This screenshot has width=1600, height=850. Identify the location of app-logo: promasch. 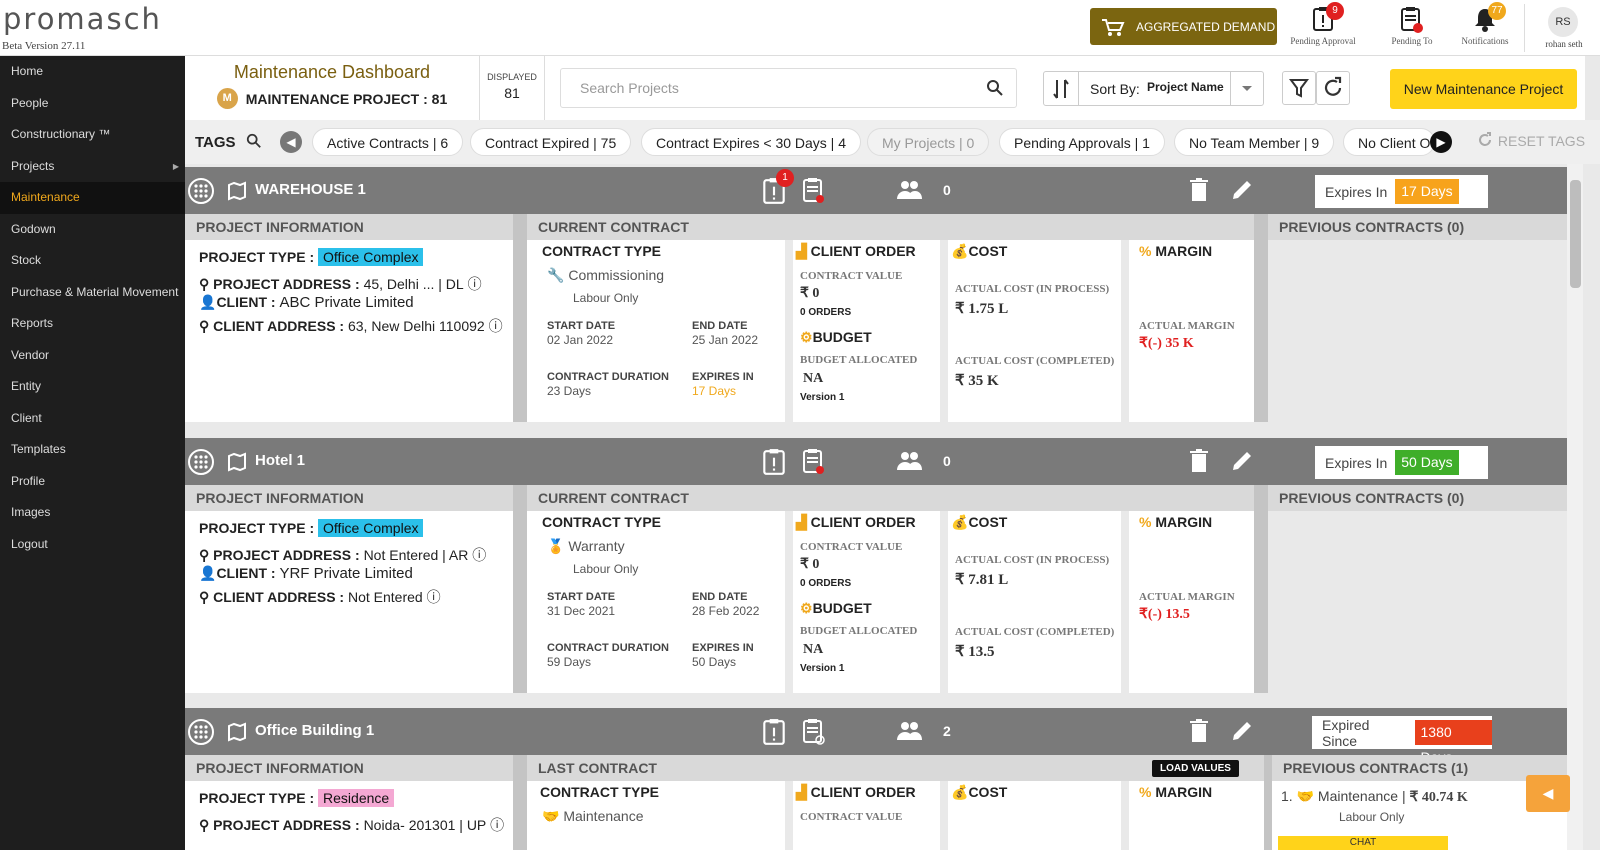
(82, 19).